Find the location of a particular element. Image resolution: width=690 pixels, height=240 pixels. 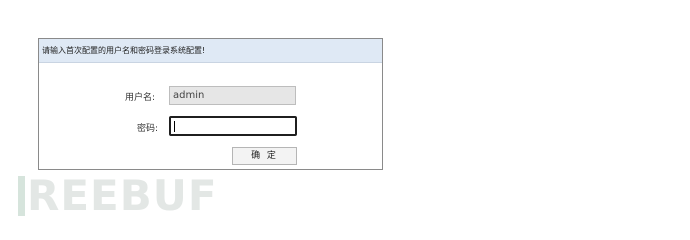

username-field: admin is located at coordinates (232, 95).